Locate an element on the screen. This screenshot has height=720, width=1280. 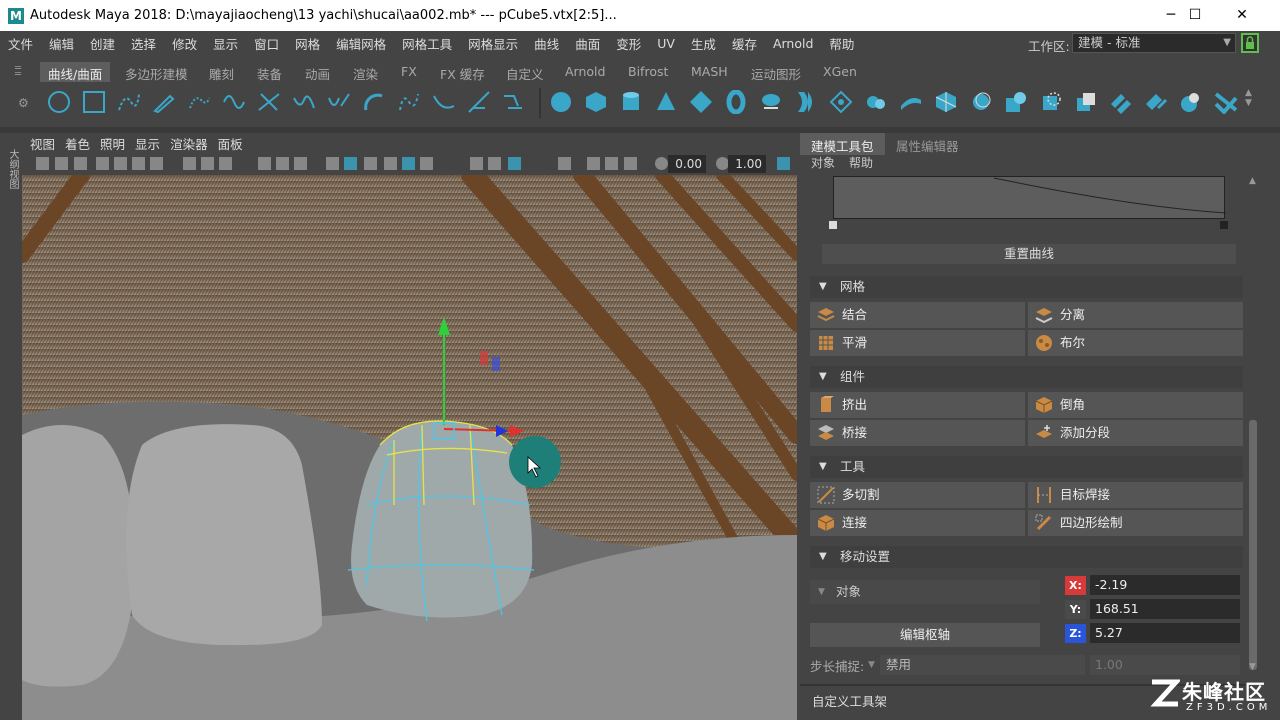
viewport-menu-lighting: 照明 is located at coordinates (115, 143).